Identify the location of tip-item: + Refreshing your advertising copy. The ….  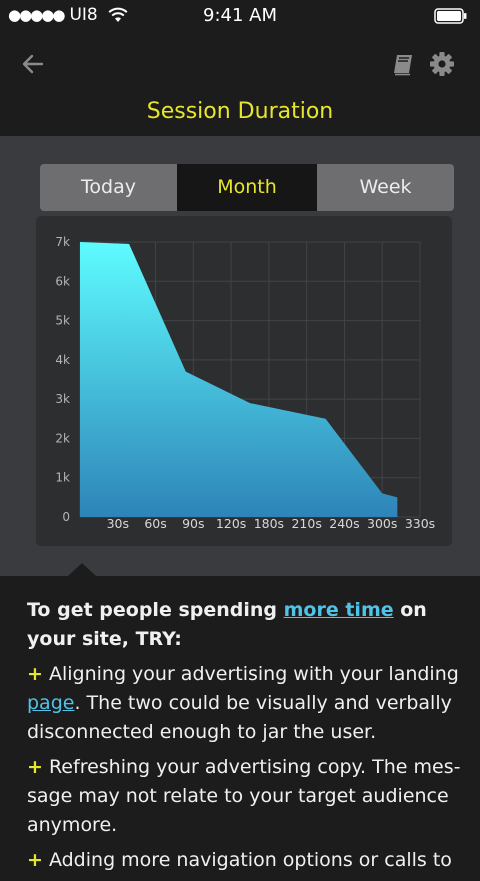
(247, 796).